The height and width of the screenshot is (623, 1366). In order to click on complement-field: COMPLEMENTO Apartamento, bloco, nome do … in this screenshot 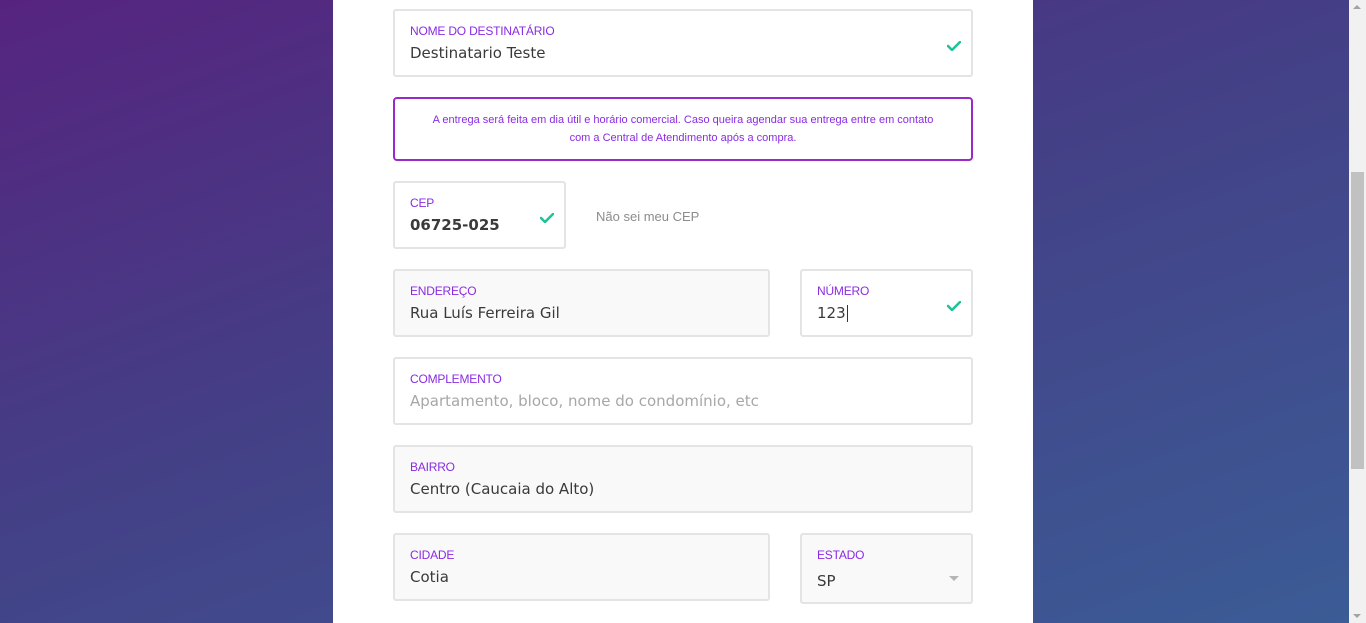, I will do `click(683, 391)`.